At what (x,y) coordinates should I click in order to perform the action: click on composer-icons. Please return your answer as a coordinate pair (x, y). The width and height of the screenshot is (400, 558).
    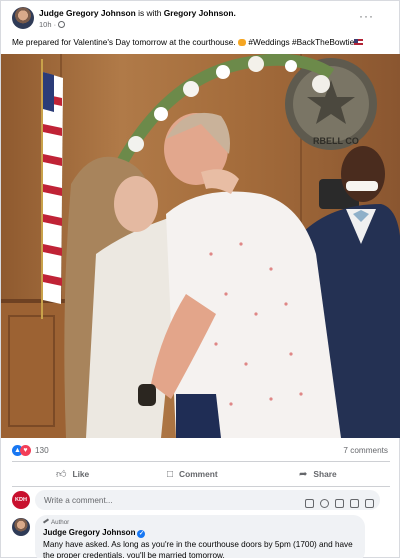
    Looking at the image, I should click on (336, 501).